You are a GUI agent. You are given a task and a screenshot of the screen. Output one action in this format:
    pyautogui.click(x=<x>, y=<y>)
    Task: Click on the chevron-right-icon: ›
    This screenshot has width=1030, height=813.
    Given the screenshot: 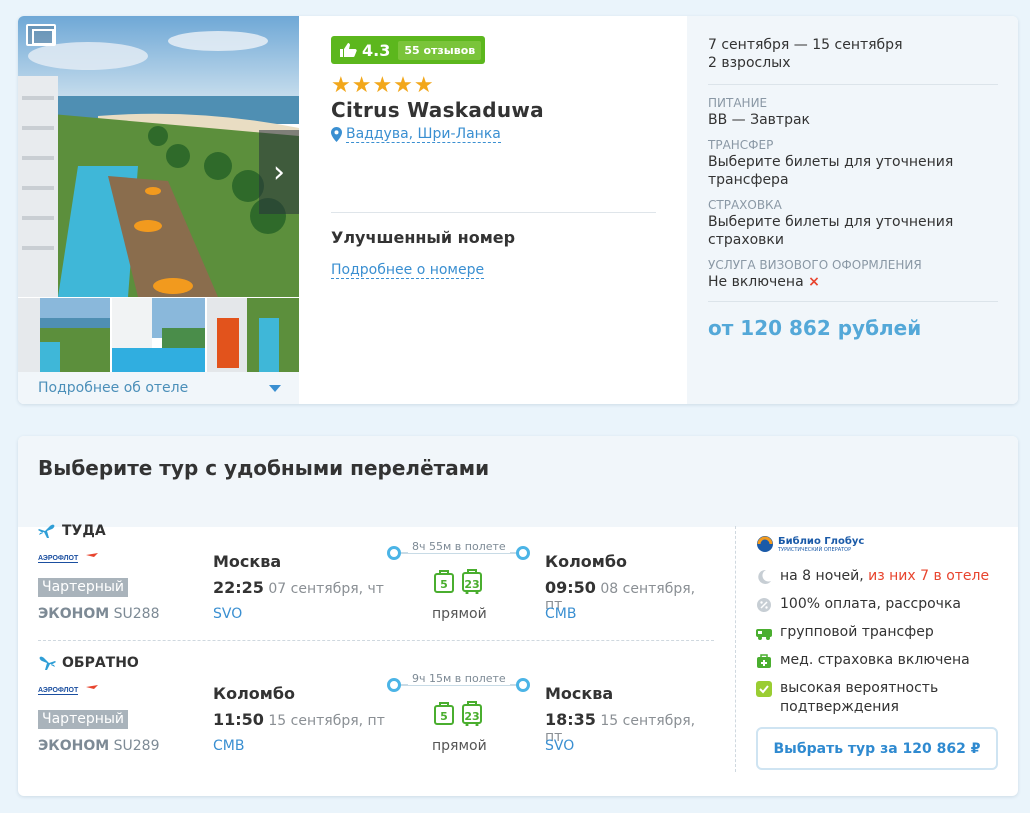 What is the action you would take?
    pyautogui.click(x=279, y=172)
    